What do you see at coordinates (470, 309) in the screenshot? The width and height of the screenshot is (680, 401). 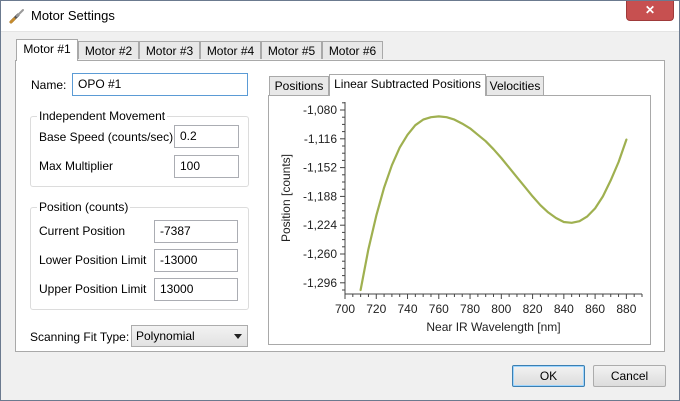 I see `x-tick-label: 780` at bounding box center [470, 309].